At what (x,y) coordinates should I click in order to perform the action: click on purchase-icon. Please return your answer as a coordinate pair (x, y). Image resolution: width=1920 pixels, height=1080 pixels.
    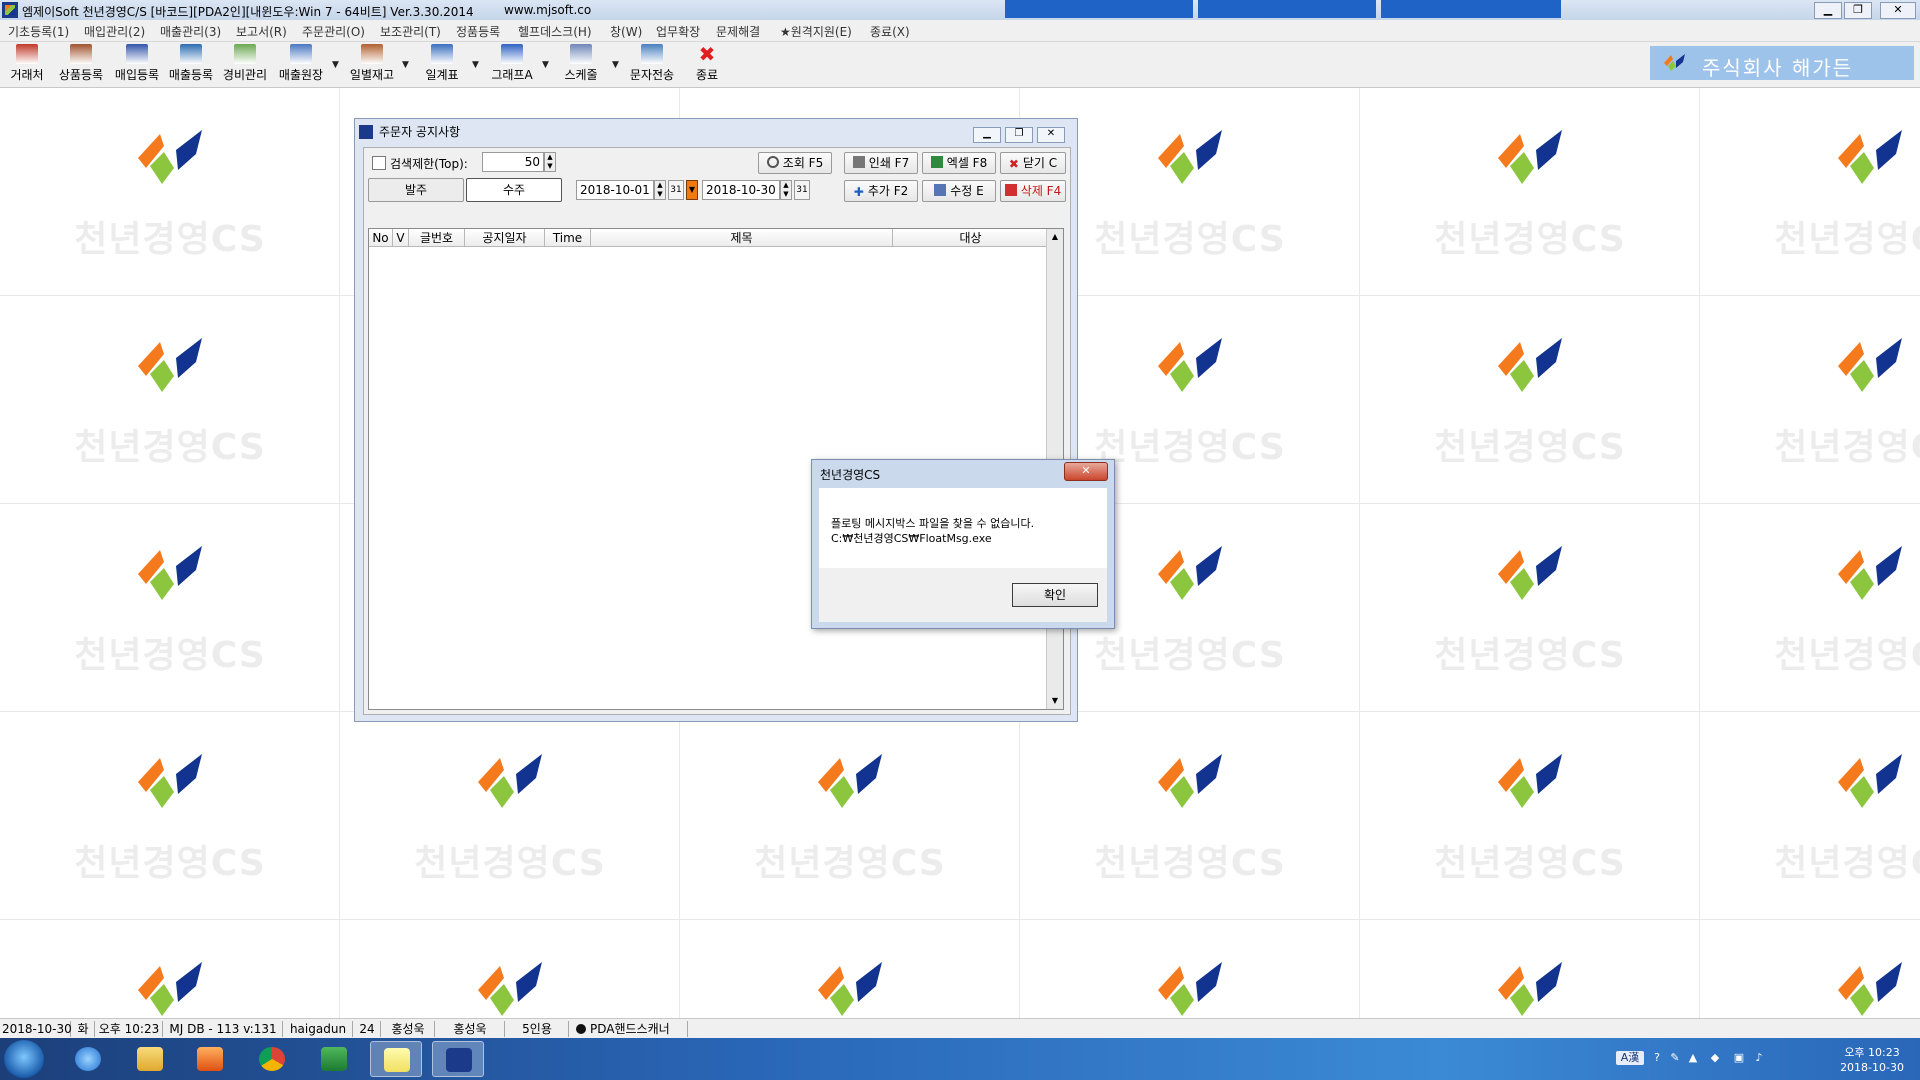
    Looking at the image, I should click on (137, 54).